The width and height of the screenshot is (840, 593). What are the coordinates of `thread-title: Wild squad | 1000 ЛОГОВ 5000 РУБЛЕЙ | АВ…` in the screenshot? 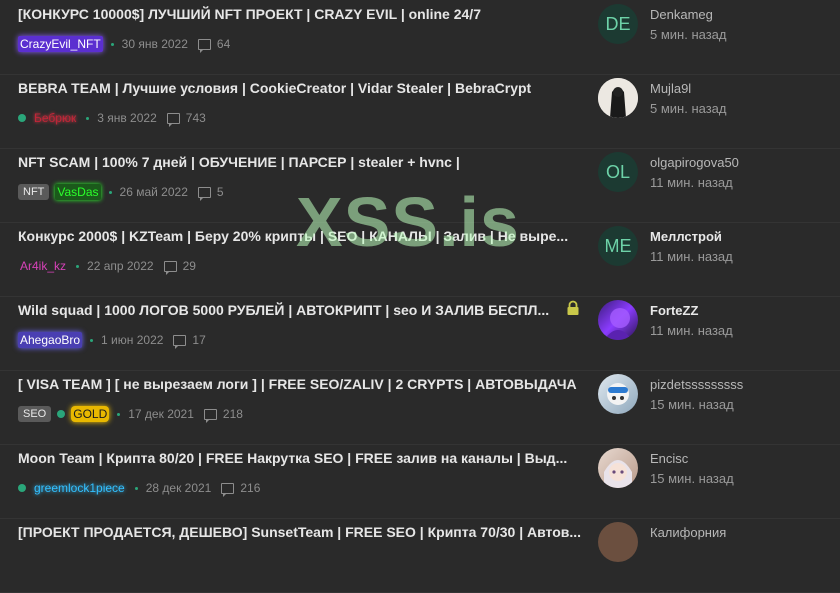 It's located at (285, 310).